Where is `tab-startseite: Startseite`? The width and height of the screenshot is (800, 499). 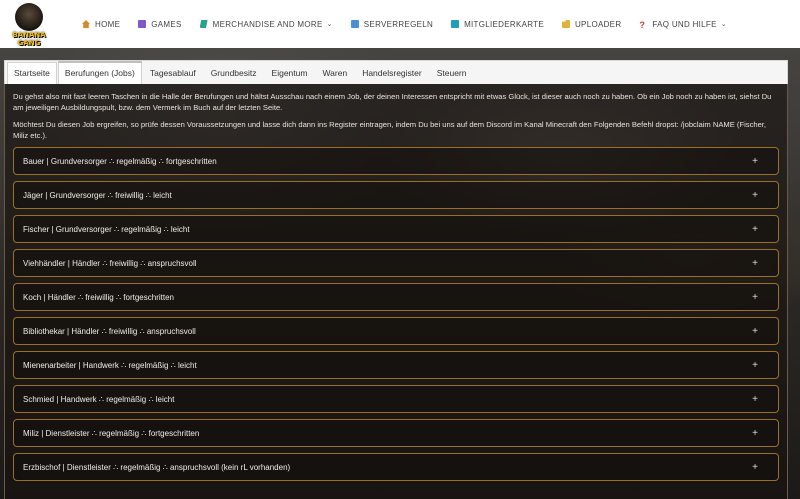
tab-startseite: Startseite is located at coordinates (32, 73).